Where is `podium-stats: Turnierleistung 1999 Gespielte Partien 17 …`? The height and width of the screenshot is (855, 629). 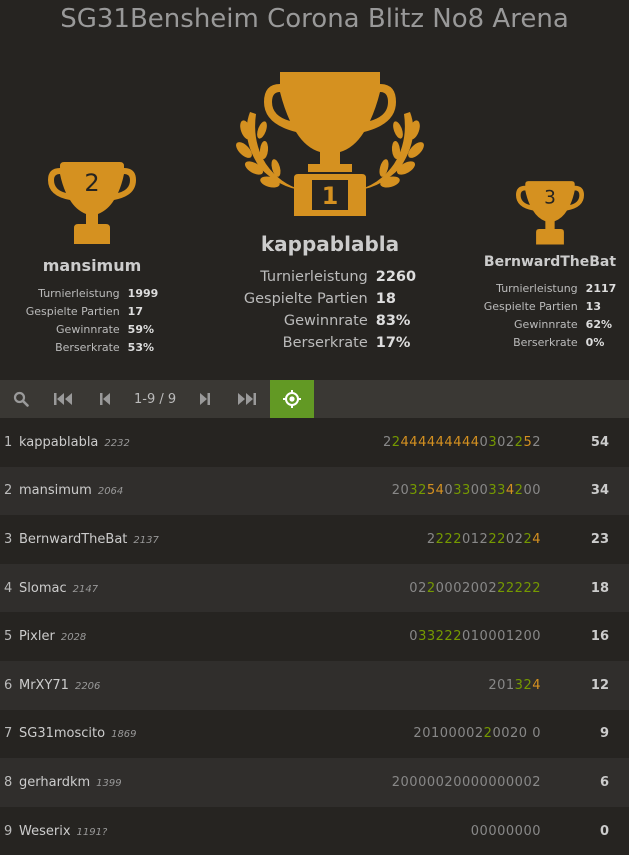
podium-stats: Turnierleistung 1999 Gespielte Partien 17 … is located at coordinates (92, 321).